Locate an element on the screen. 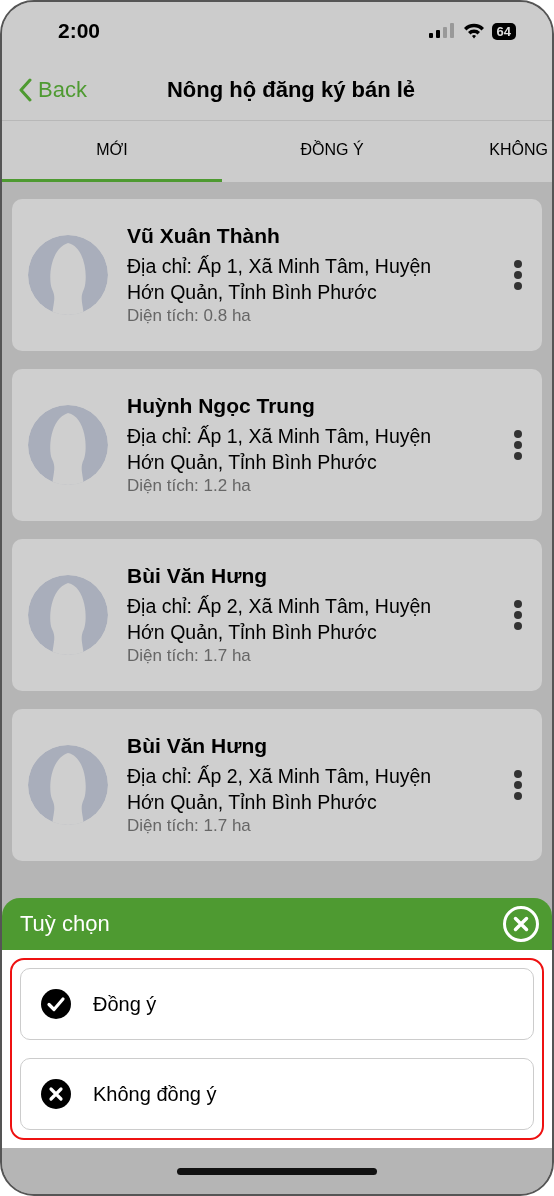 The image size is (554, 1196). chevron-left-icon is located at coordinates (25, 90).